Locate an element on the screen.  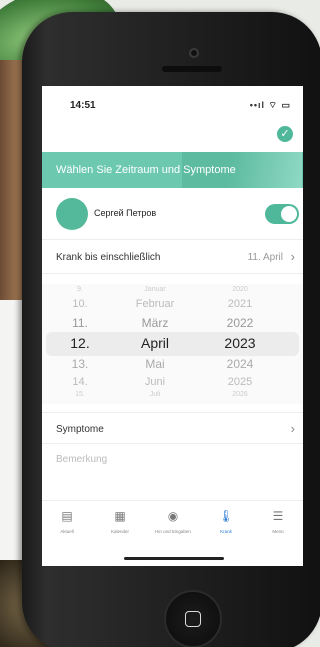
calendar-icon: ▦ is located at coordinates (120, 516).